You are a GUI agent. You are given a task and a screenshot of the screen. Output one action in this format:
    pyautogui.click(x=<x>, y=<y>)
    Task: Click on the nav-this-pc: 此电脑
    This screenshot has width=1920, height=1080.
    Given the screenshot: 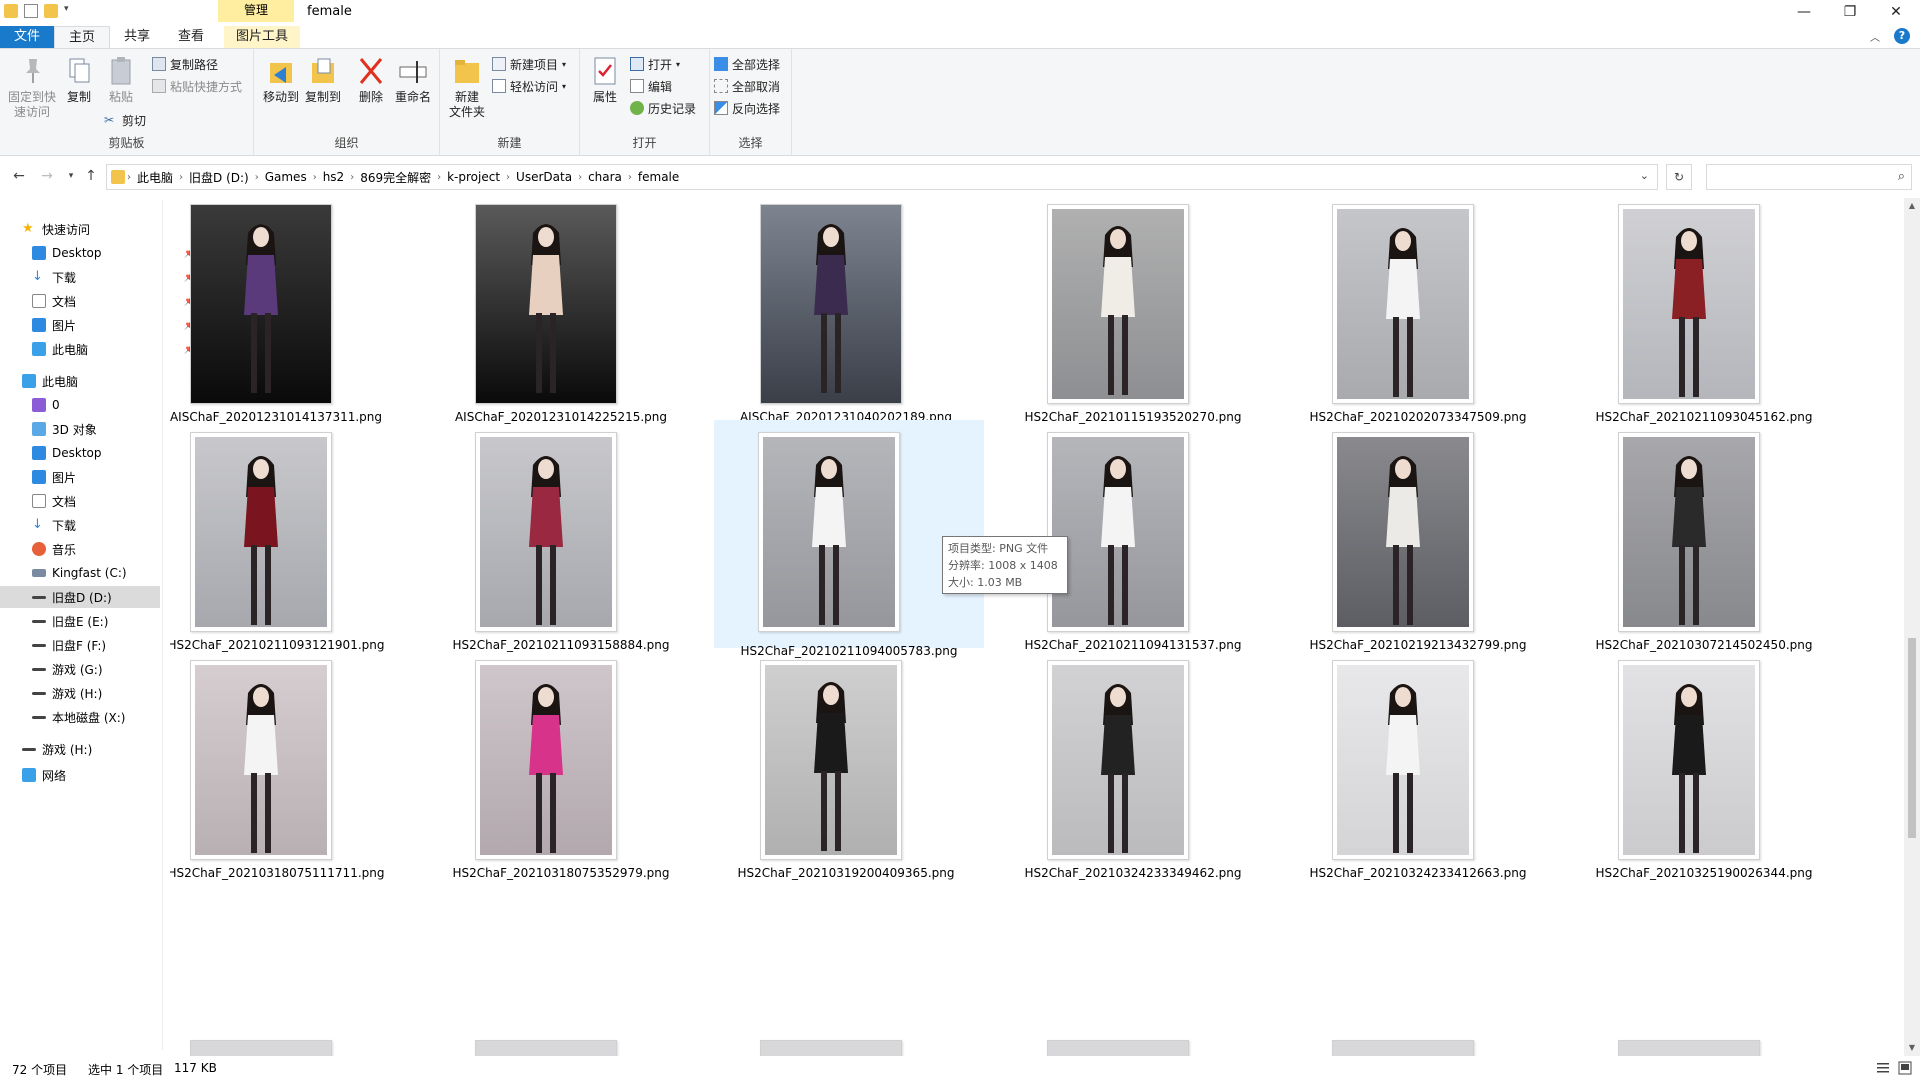 What is the action you would take?
    pyautogui.click(x=102, y=381)
    